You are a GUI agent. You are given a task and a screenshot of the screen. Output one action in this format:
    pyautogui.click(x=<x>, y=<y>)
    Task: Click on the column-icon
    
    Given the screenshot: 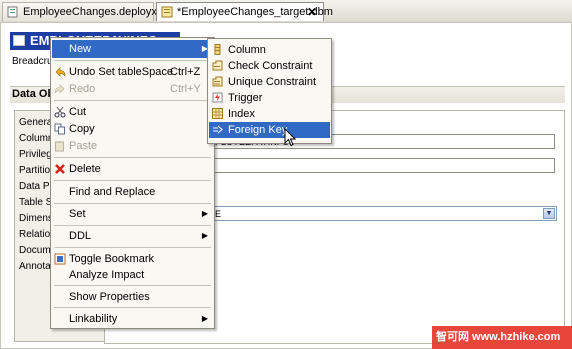 What is the action you would take?
    pyautogui.click(x=217, y=49)
    